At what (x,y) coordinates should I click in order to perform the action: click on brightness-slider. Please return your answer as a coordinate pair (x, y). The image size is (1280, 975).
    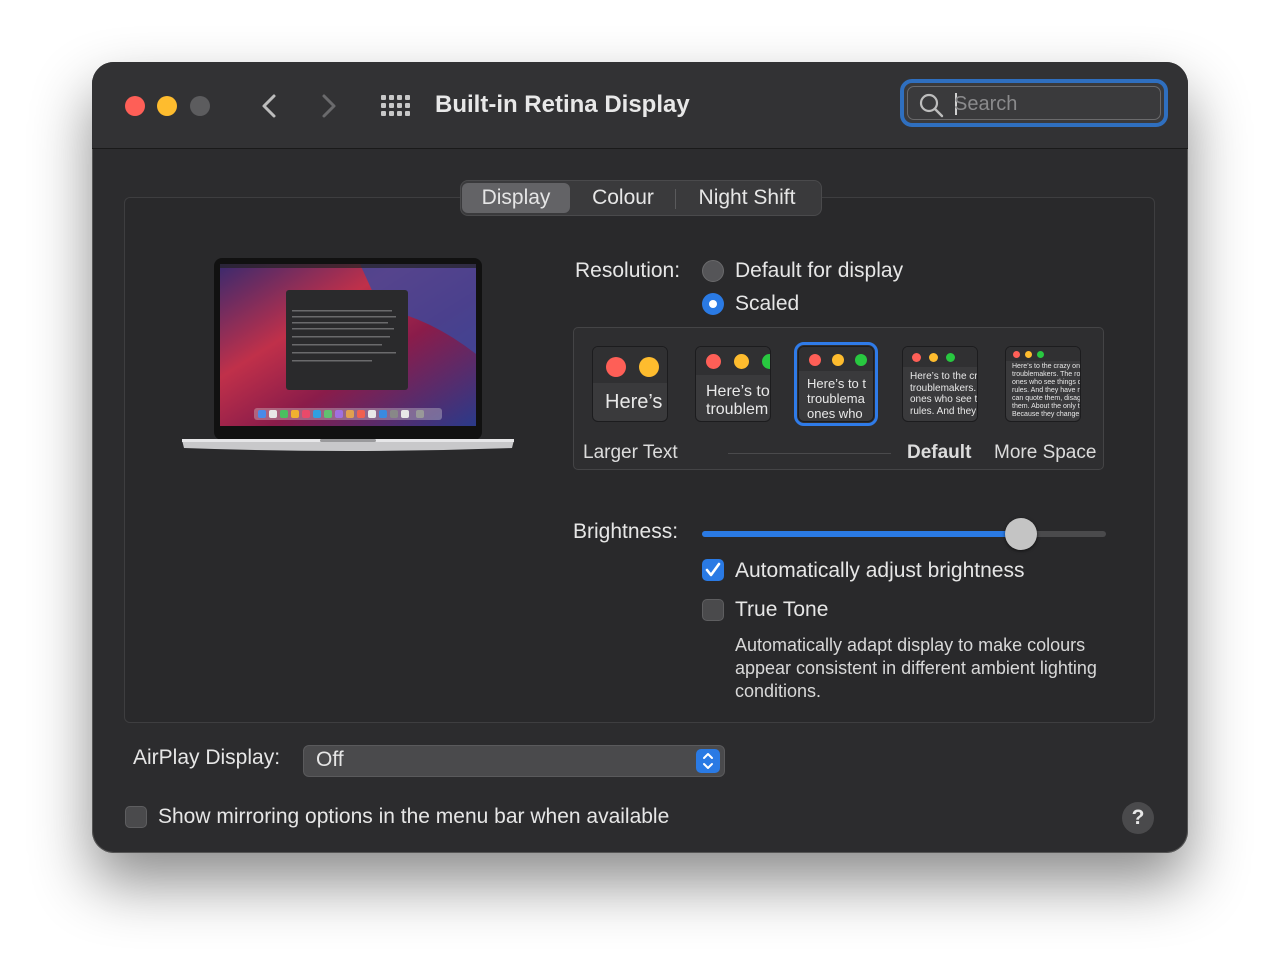
    Looking at the image, I should click on (904, 534).